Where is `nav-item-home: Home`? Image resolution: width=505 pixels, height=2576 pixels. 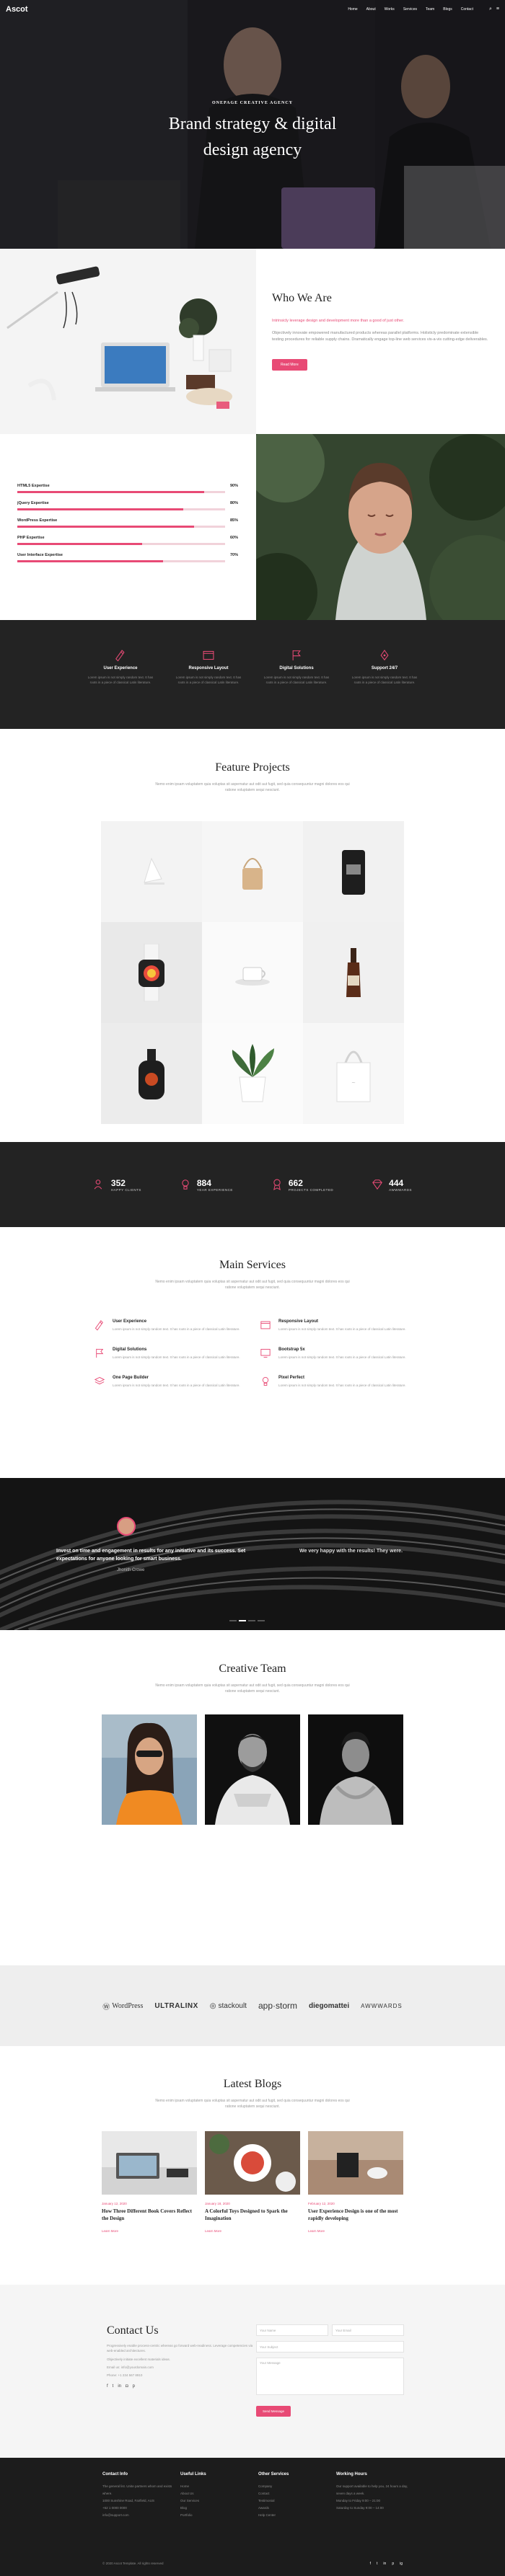 nav-item-home: Home is located at coordinates (352, 9).